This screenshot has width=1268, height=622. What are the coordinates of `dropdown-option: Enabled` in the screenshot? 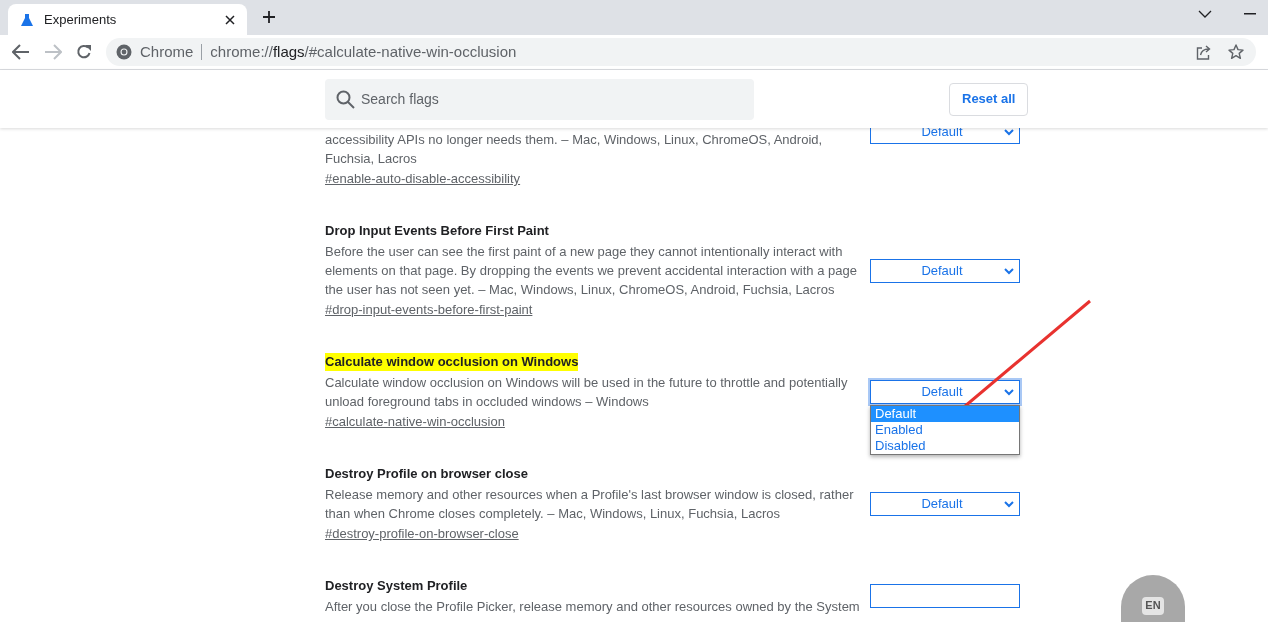 It's located at (945, 430).